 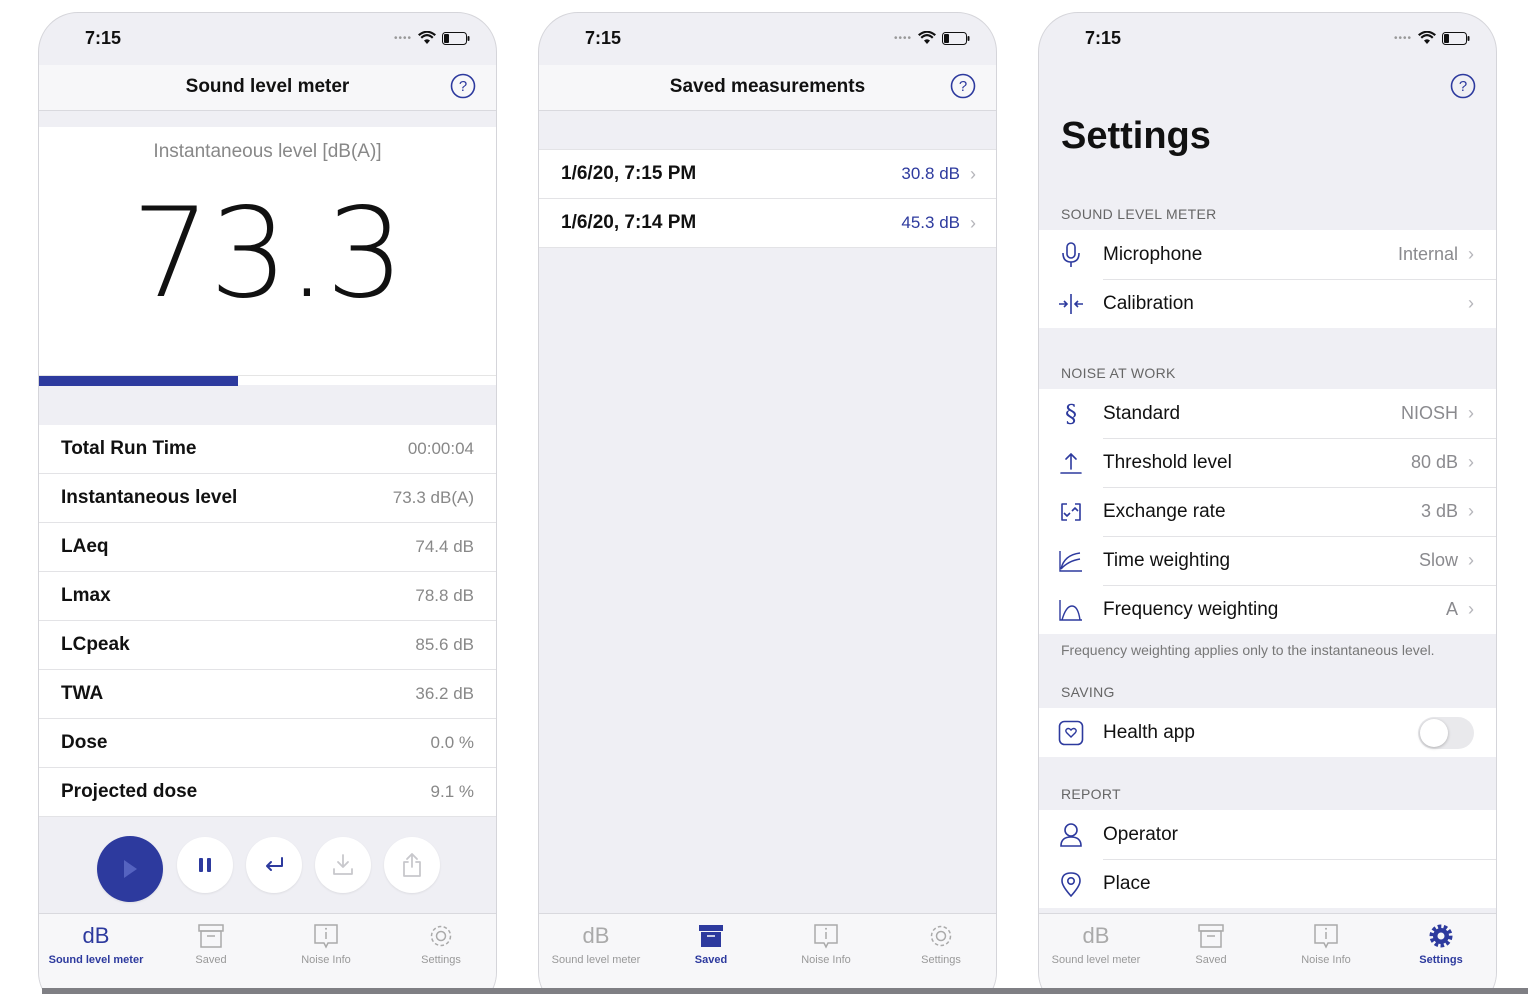 What do you see at coordinates (930, 222) in the screenshot?
I see `measurement-value: 45.3 dB` at bounding box center [930, 222].